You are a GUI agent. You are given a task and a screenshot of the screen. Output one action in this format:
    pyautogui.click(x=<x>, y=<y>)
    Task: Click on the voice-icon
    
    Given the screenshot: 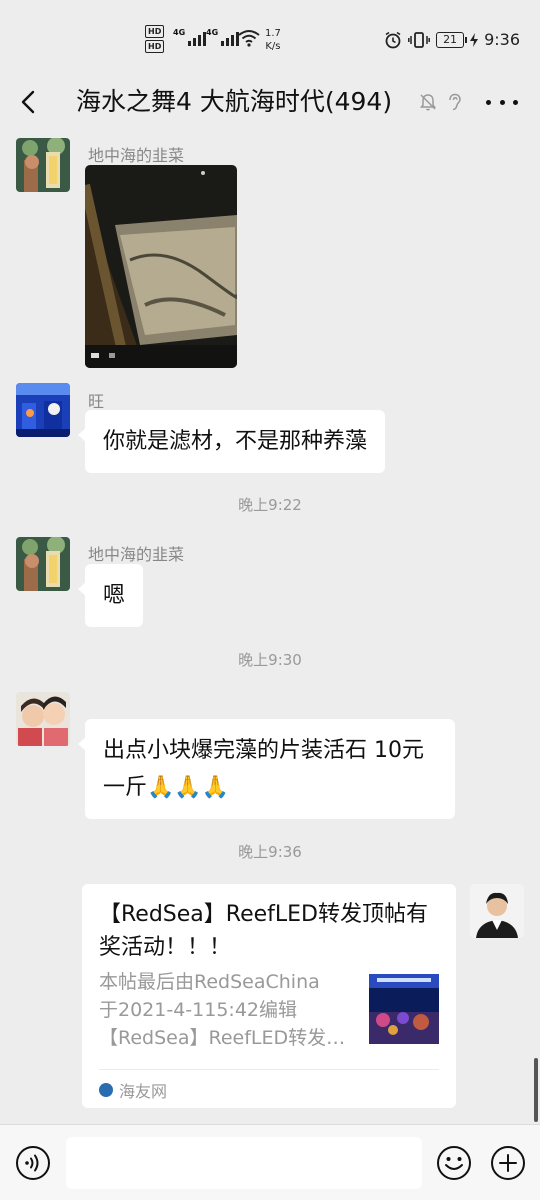 What is the action you would take?
    pyautogui.click(x=33, y=1163)
    